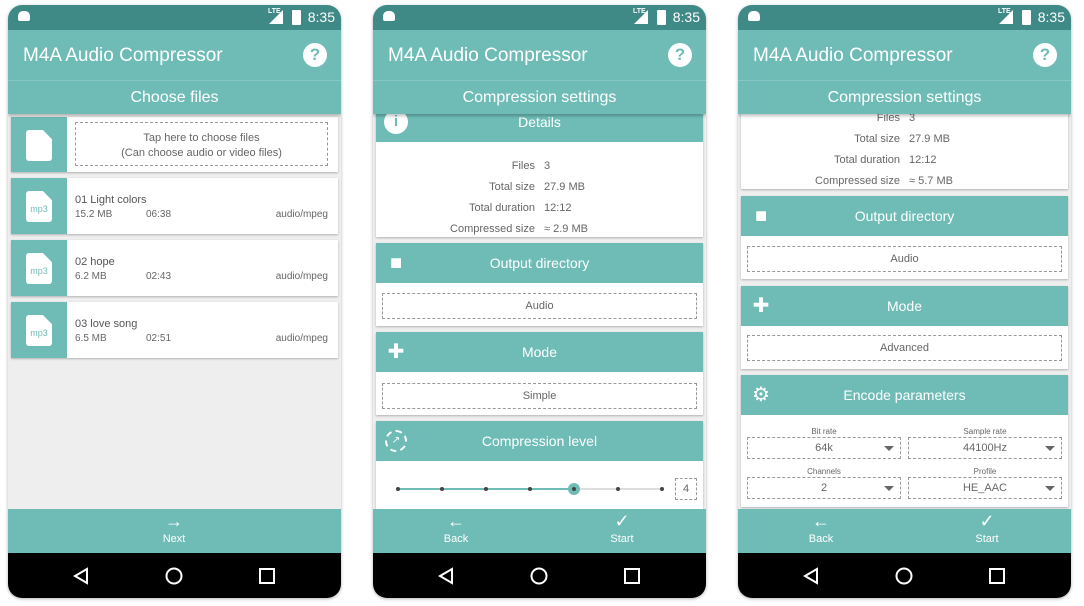  What do you see at coordinates (904, 348) in the screenshot?
I see `mode-field: Advanced` at bounding box center [904, 348].